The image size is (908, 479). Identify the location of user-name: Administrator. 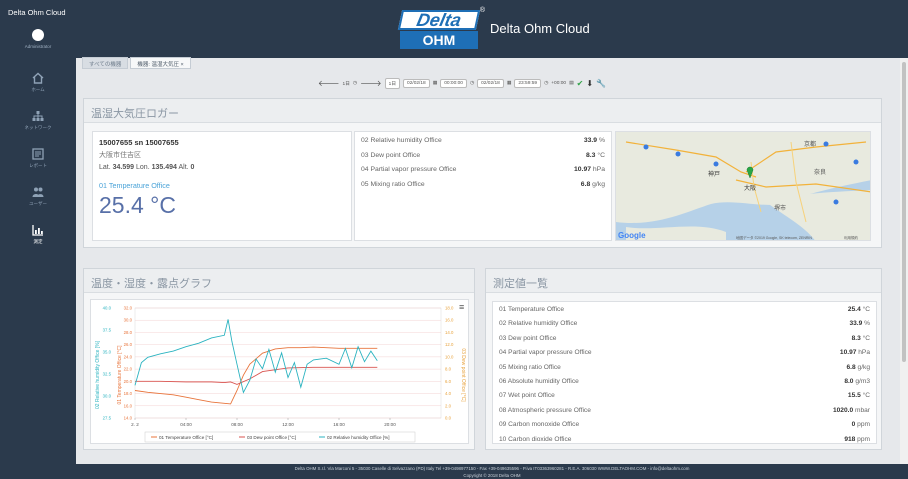
(38, 47).